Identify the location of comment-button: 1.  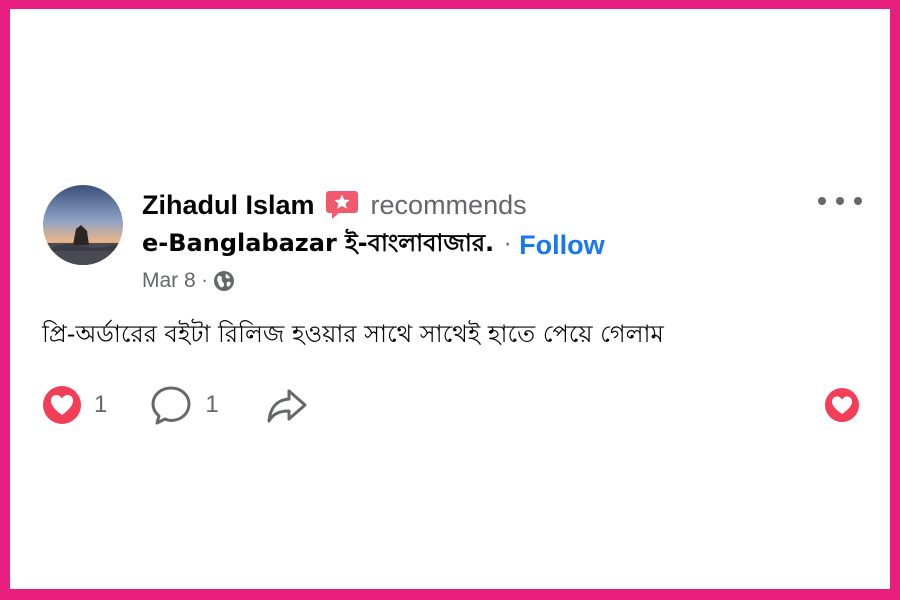
(184, 405).